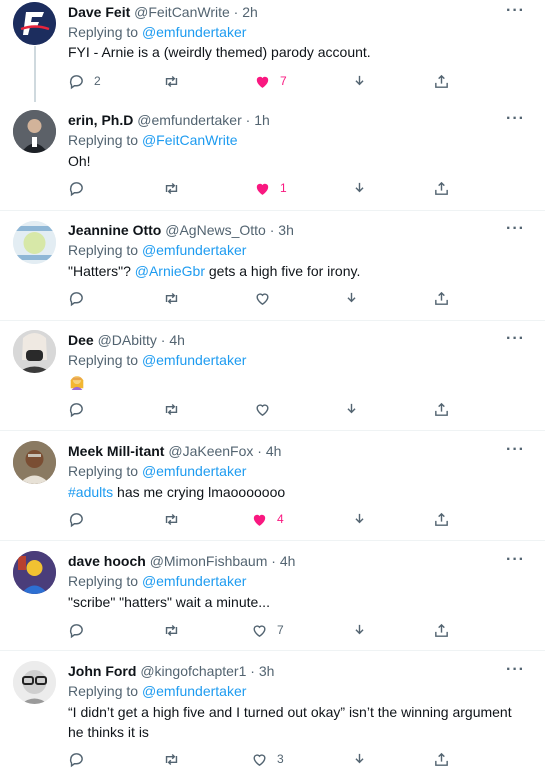 This screenshot has height=783, width=545. I want to click on mention-link: @ArnieGbr, so click(170, 271).